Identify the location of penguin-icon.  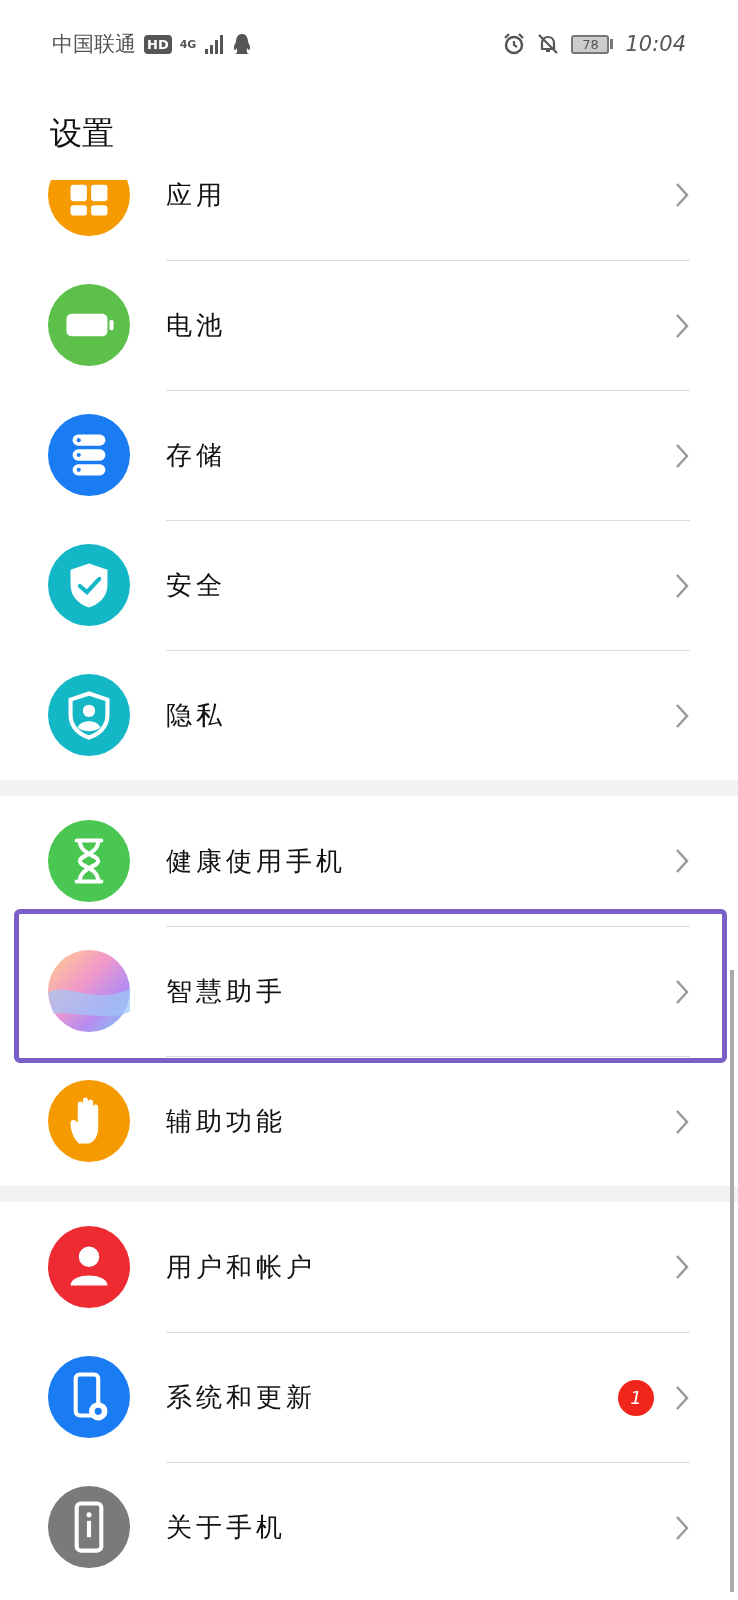
(242, 44).